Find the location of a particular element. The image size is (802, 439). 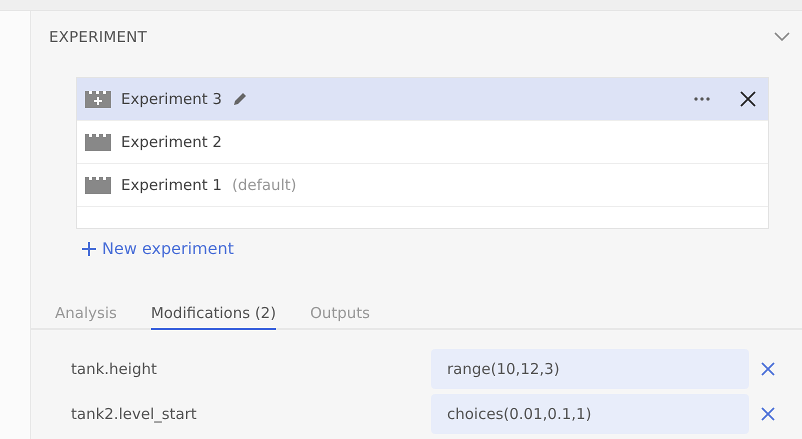

experiment-item: Experiment 3 is located at coordinates (422, 99).